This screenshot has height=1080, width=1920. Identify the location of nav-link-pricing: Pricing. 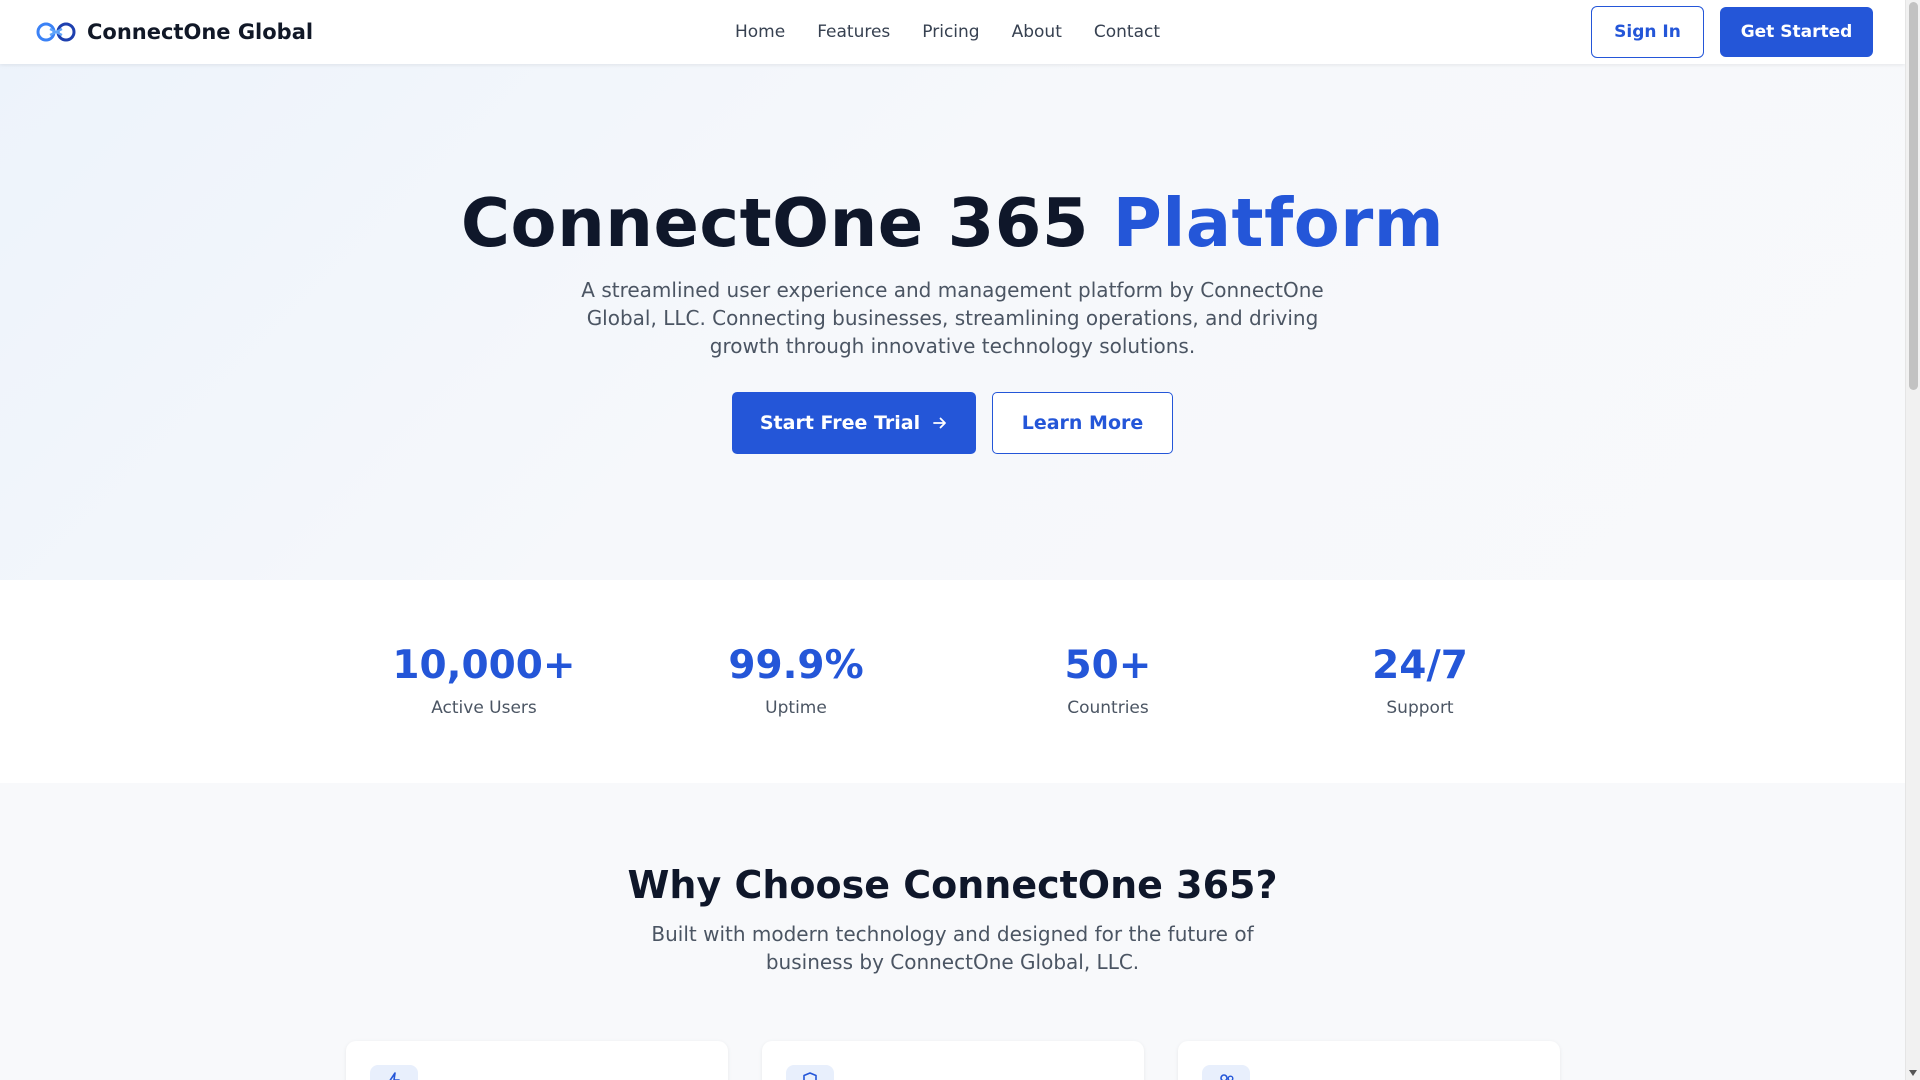
(950, 32).